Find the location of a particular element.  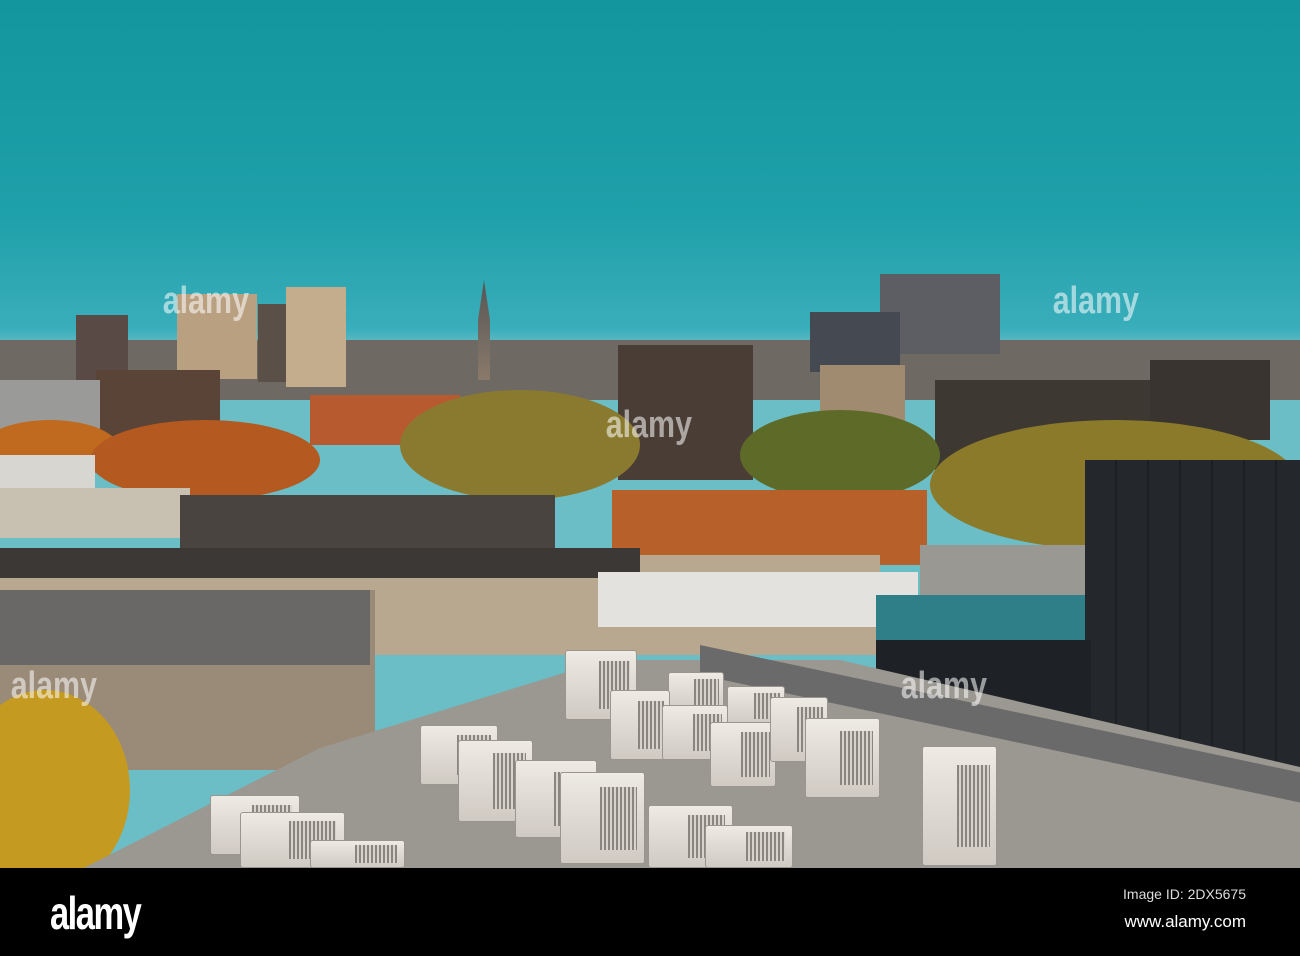

slate-roof is located at coordinates (185, 627).